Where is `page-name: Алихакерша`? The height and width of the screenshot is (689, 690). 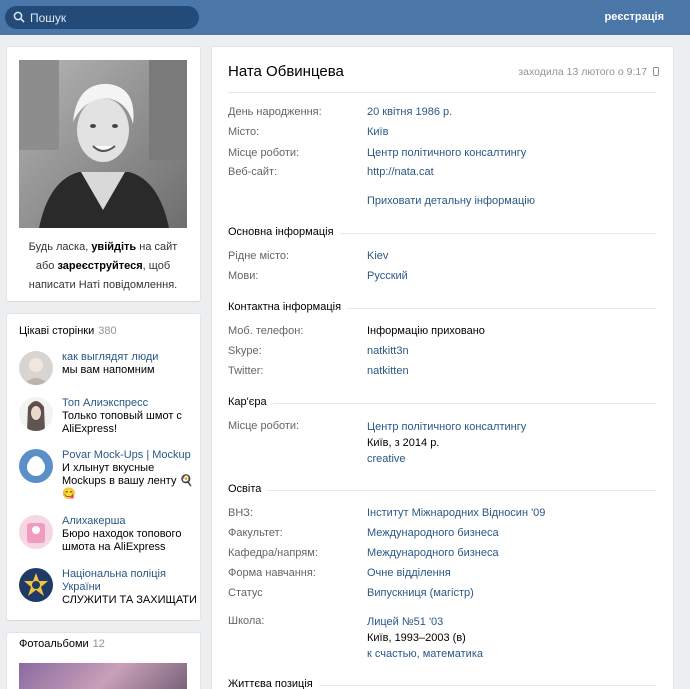
page-name: Алихакерша is located at coordinates (129, 521).